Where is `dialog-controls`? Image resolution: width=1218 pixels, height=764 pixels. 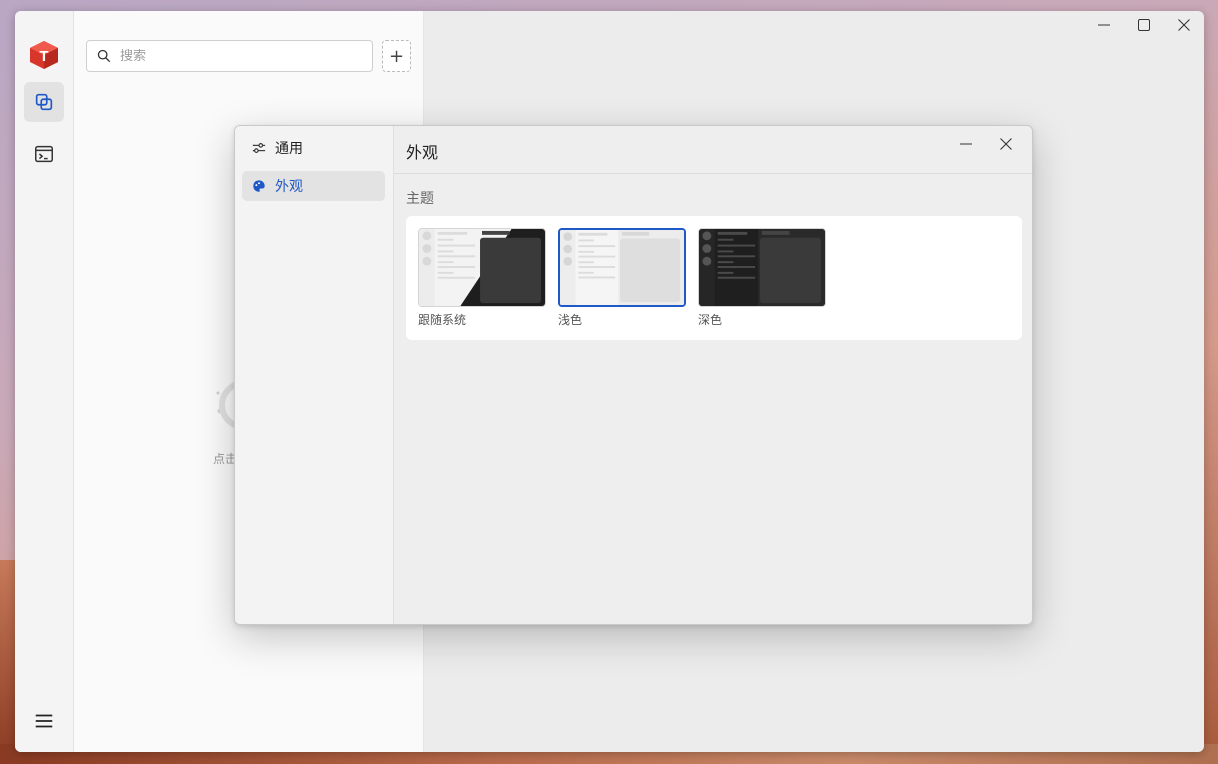
dialog-controls is located at coordinates (986, 144).